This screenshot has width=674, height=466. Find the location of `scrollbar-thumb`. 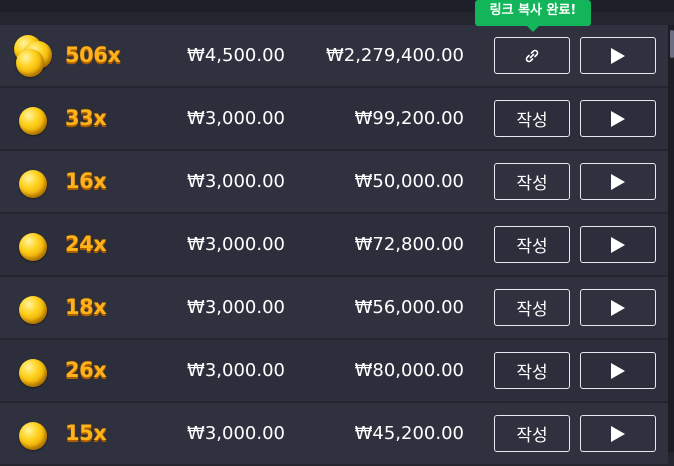

scrollbar-thumb is located at coordinates (672, 44).